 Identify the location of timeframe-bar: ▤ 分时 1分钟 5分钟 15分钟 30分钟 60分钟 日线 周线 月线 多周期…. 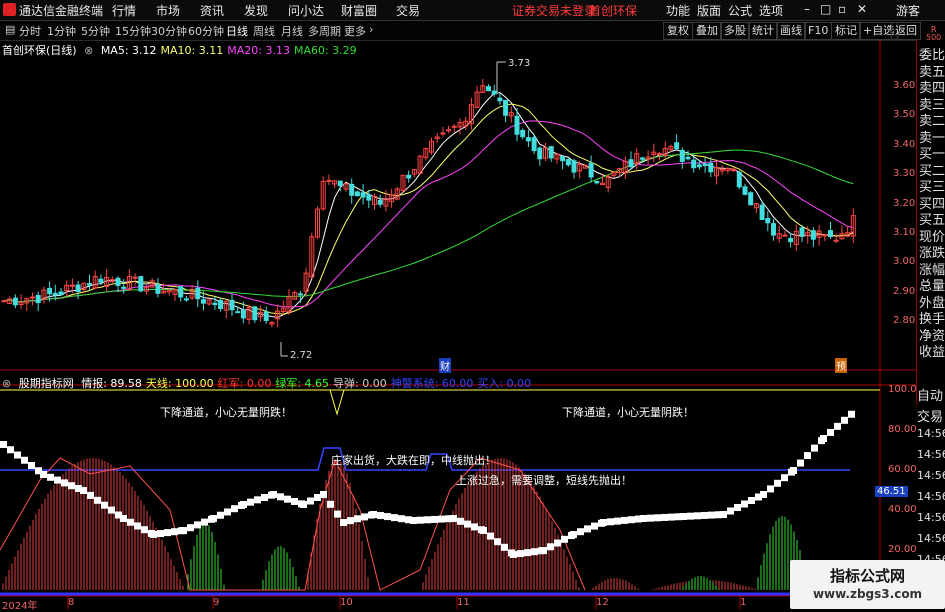
(472, 31).